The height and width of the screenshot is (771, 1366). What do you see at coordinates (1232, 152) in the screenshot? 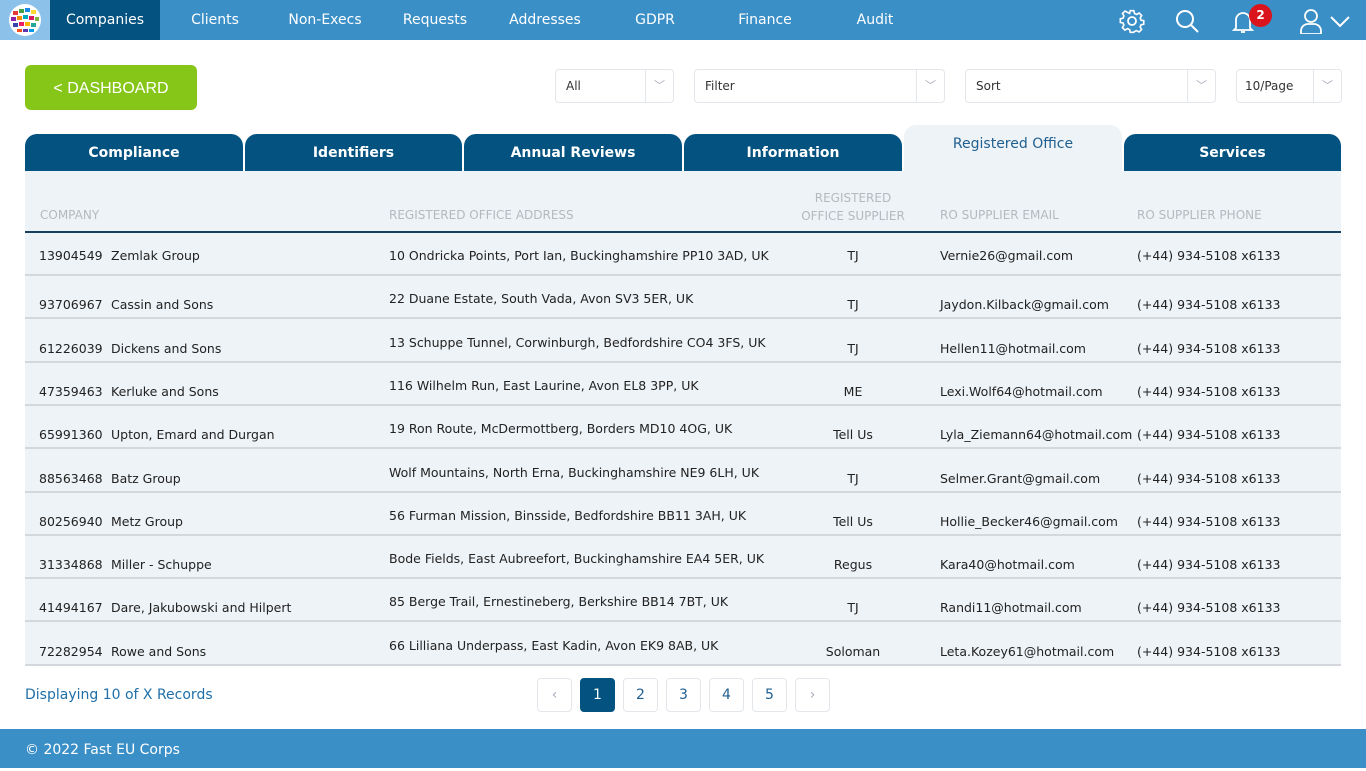
I see `tab-services: Services` at bounding box center [1232, 152].